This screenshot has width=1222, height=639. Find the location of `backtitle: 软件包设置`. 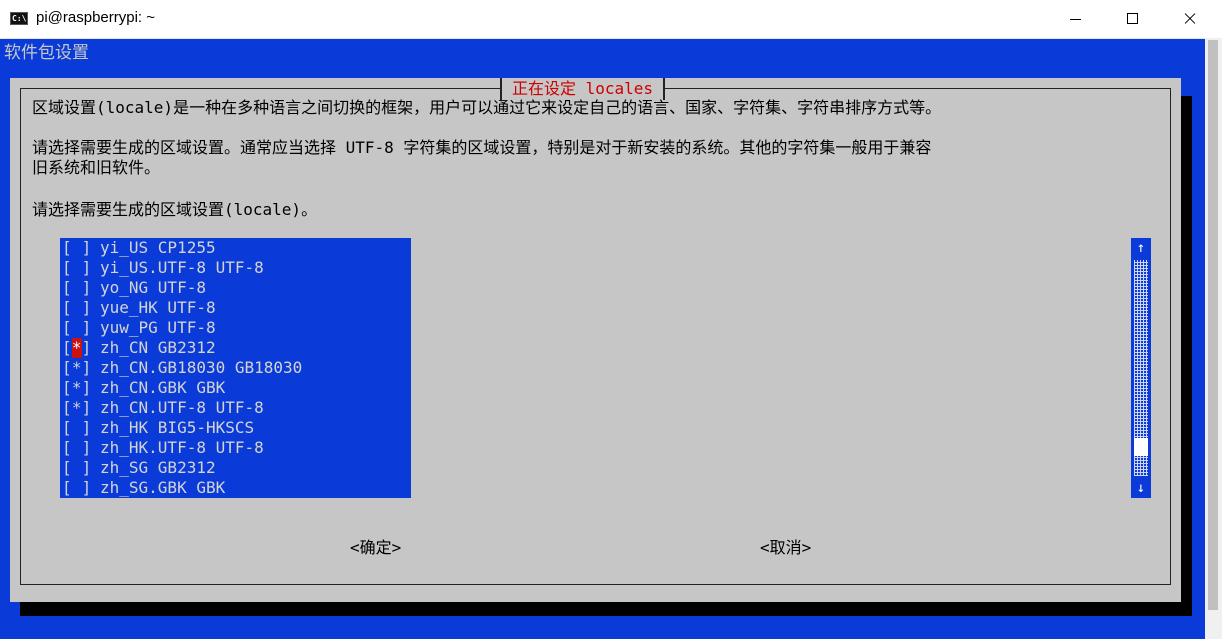

backtitle: 软件包设置 is located at coordinates (46, 53).